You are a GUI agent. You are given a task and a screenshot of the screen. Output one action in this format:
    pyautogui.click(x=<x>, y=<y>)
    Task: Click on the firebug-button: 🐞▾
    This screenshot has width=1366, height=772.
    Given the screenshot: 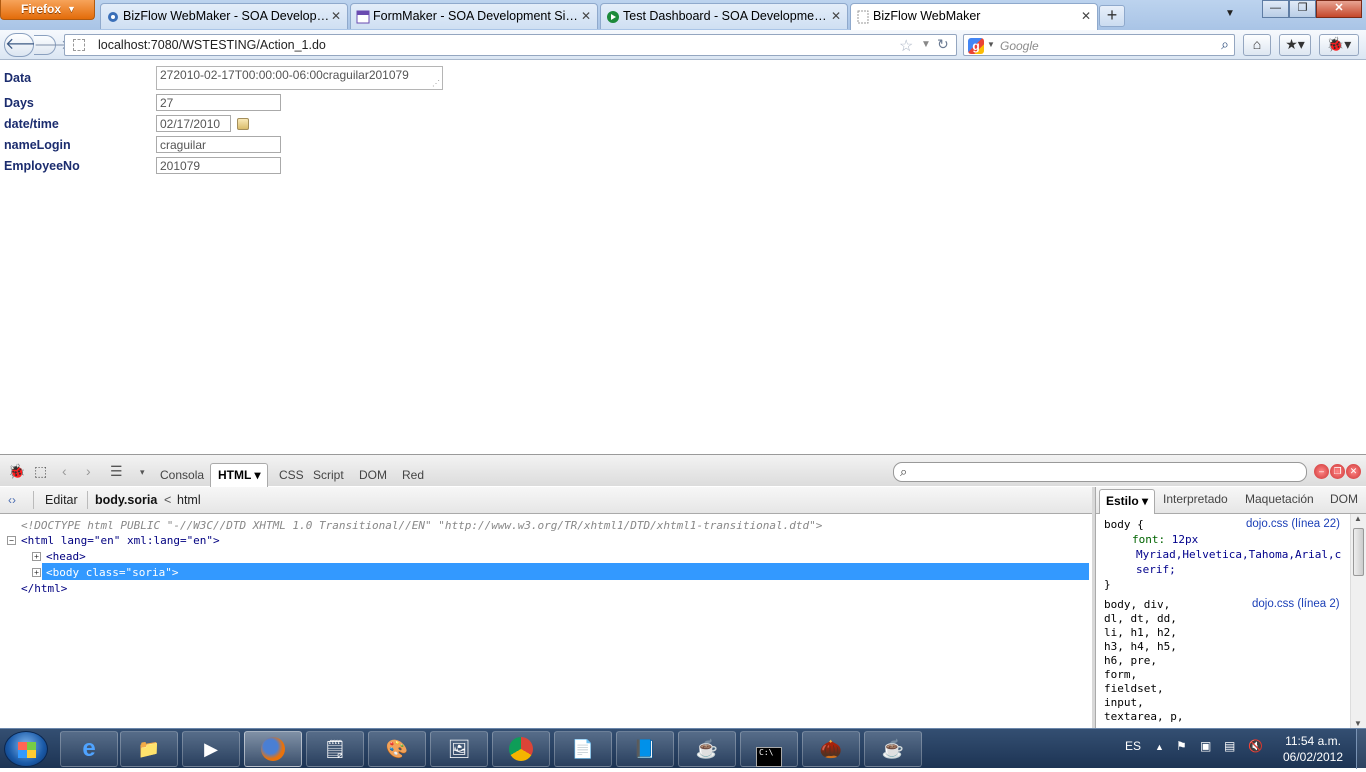 What is the action you would take?
    pyautogui.click(x=1339, y=45)
    